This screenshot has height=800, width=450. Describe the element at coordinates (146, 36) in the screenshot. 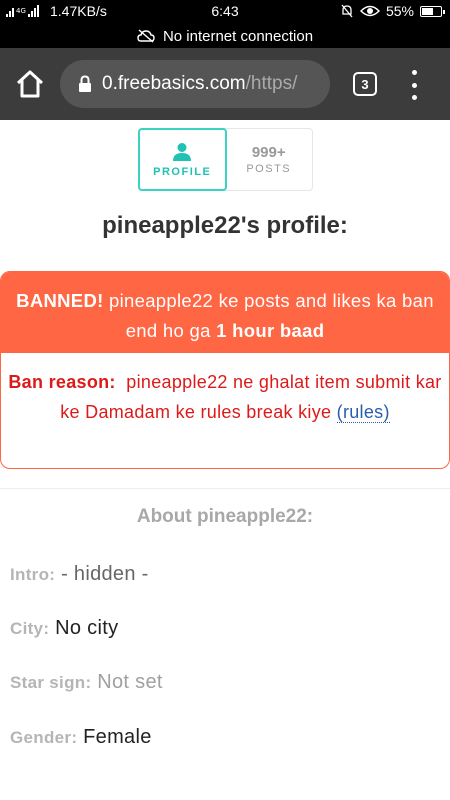

I see `cloud-off-icon` at that location.